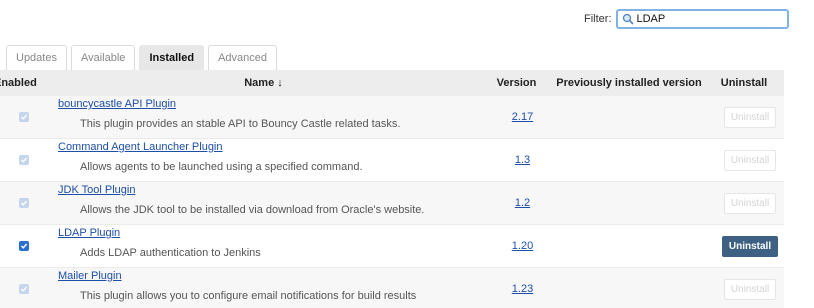 This screenshot has width=814, height=308. What do you see at coordinates (628, 19) in the screenshot?
I see `search-icon` at bounding box center [628, 19].